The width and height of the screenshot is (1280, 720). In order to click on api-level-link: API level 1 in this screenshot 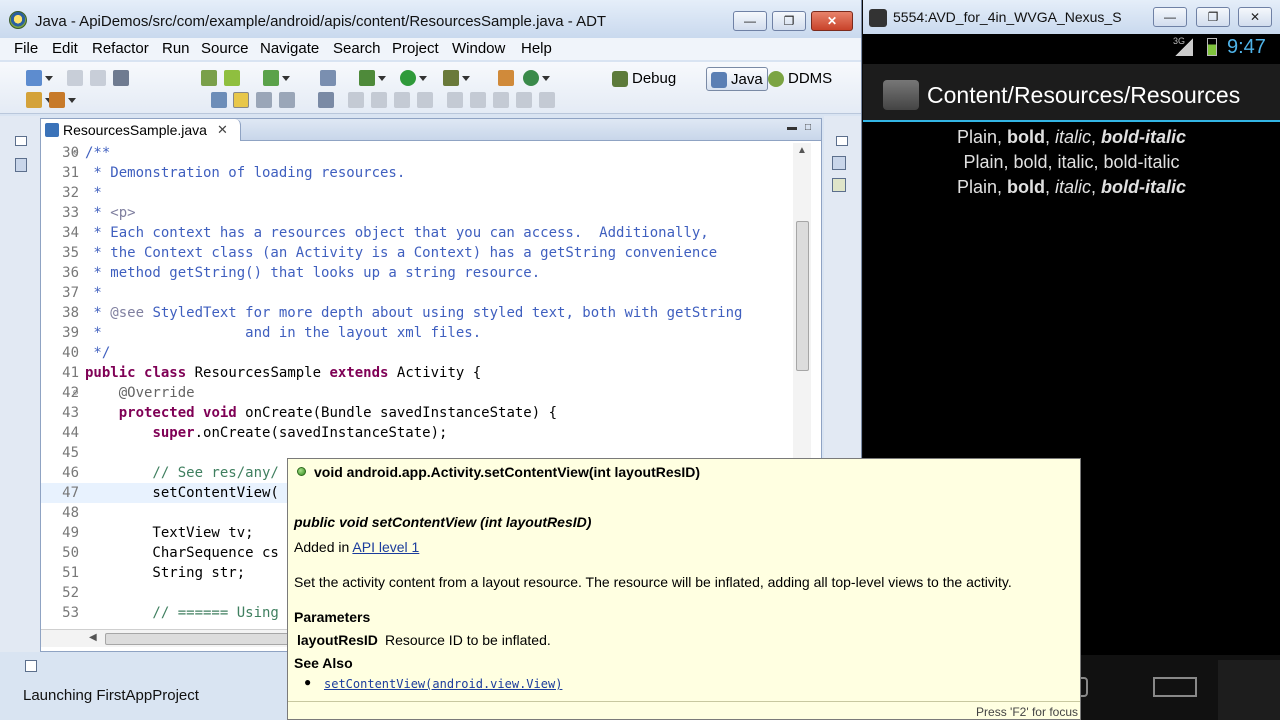, I will do `click(385, 547)`.